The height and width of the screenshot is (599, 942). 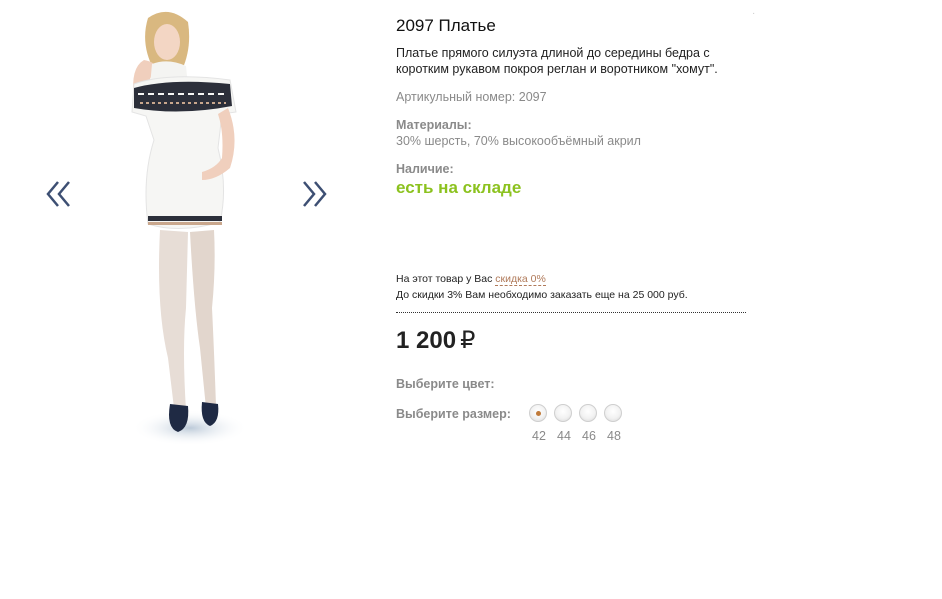 I want to click on size-label-44: 44, so click(x=564, y=436).